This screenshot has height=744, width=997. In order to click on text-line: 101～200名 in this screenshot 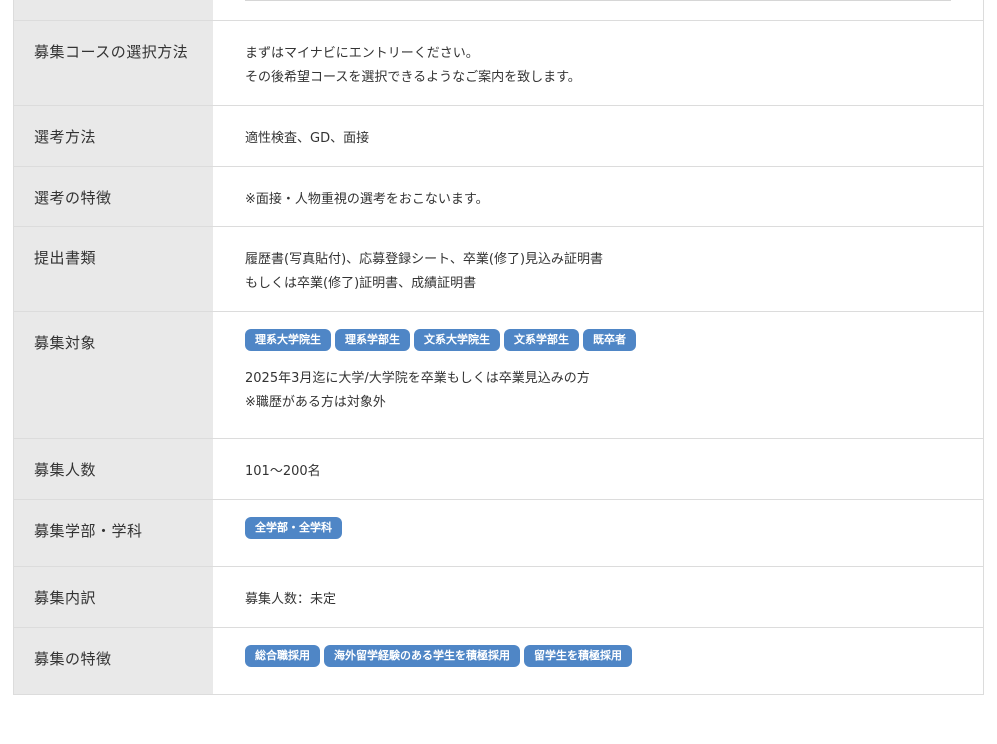, I will do `click(283, 471)`.